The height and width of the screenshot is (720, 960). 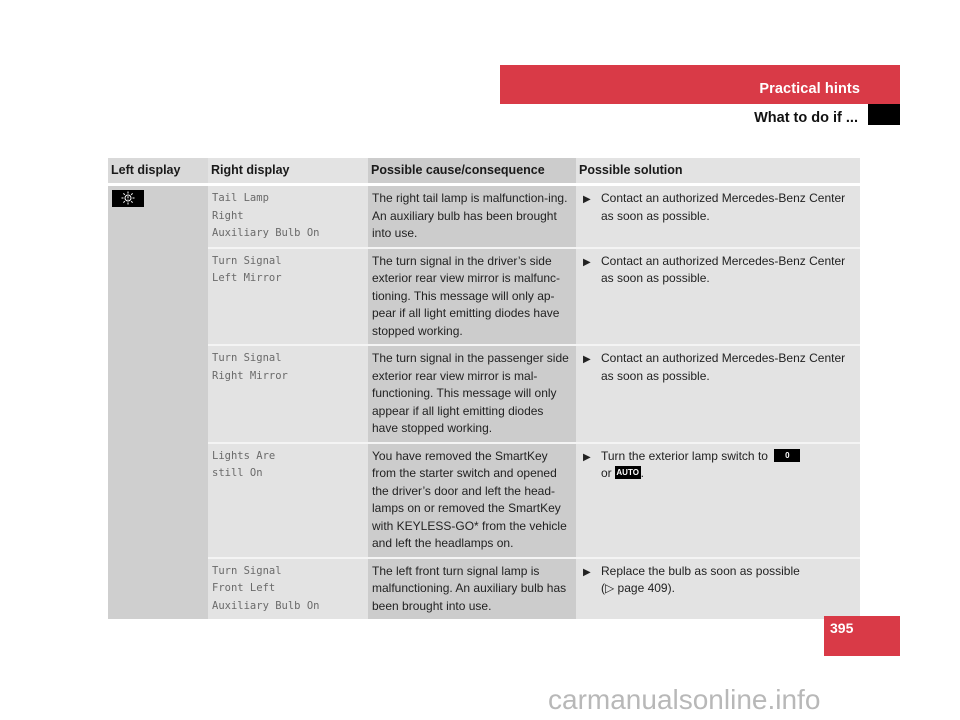 I want to click on column-header-right-display: Right display, so click(x=288, y=172).